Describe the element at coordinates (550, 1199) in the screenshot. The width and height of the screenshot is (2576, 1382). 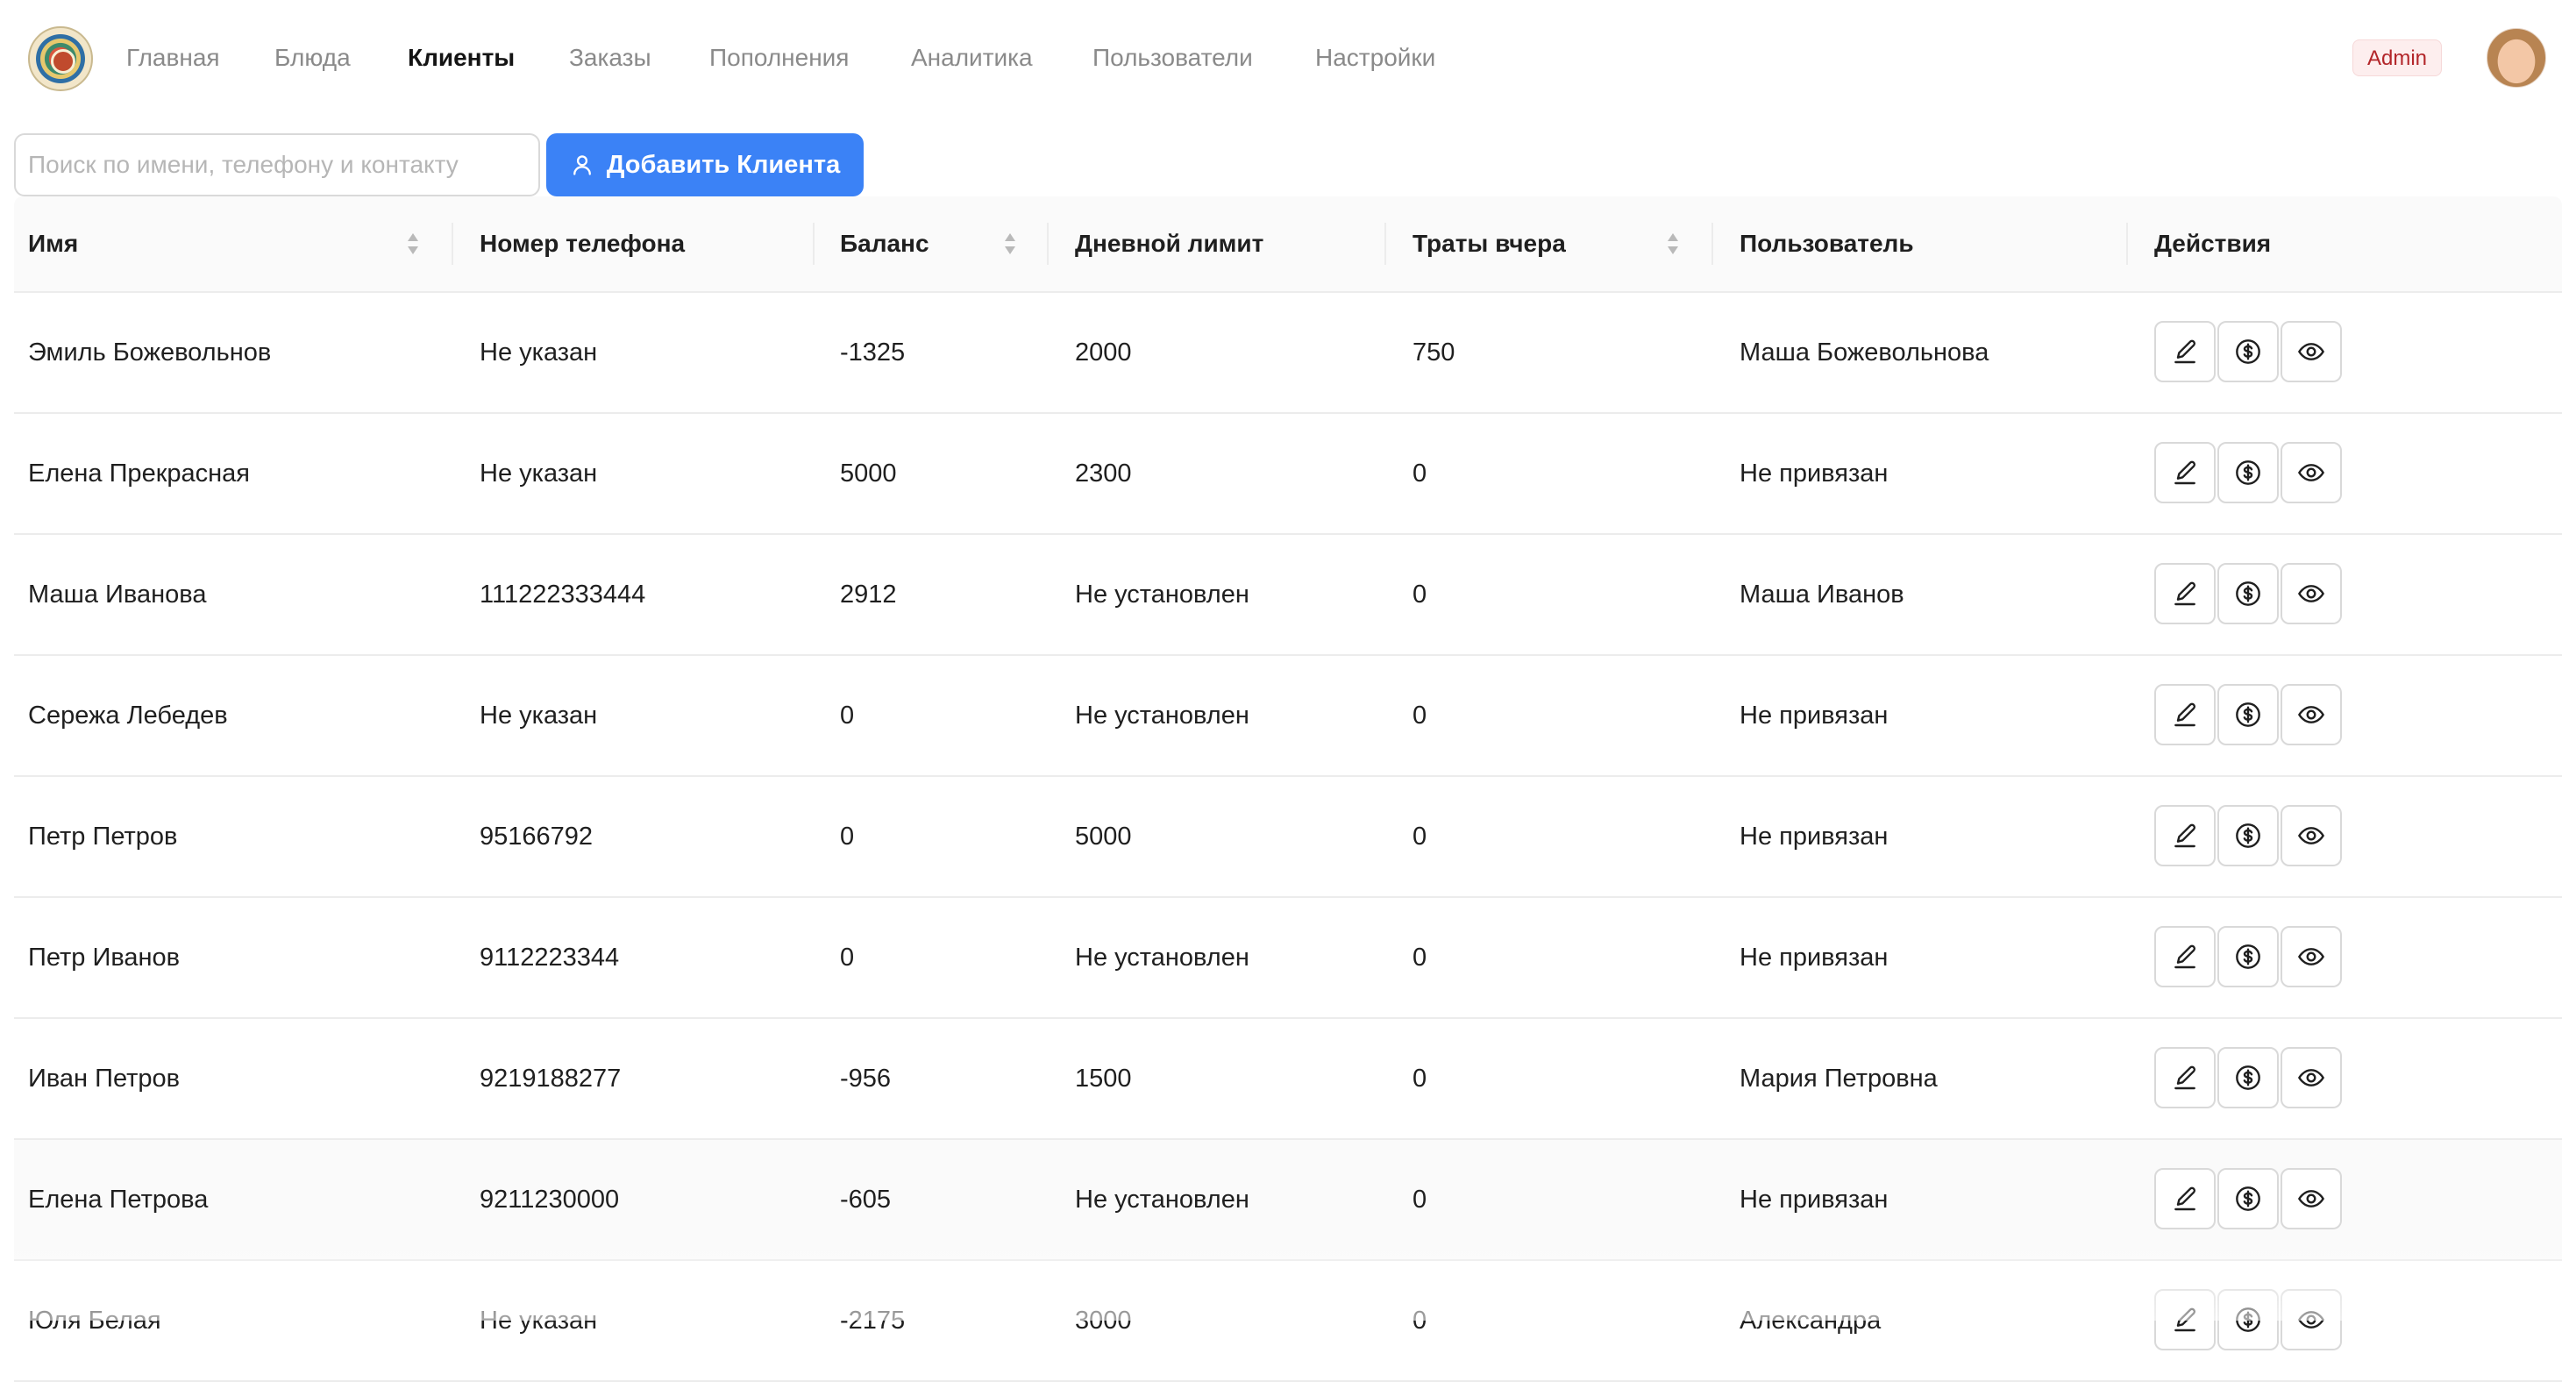
I see `cell-phone: 9211230000` at that location.